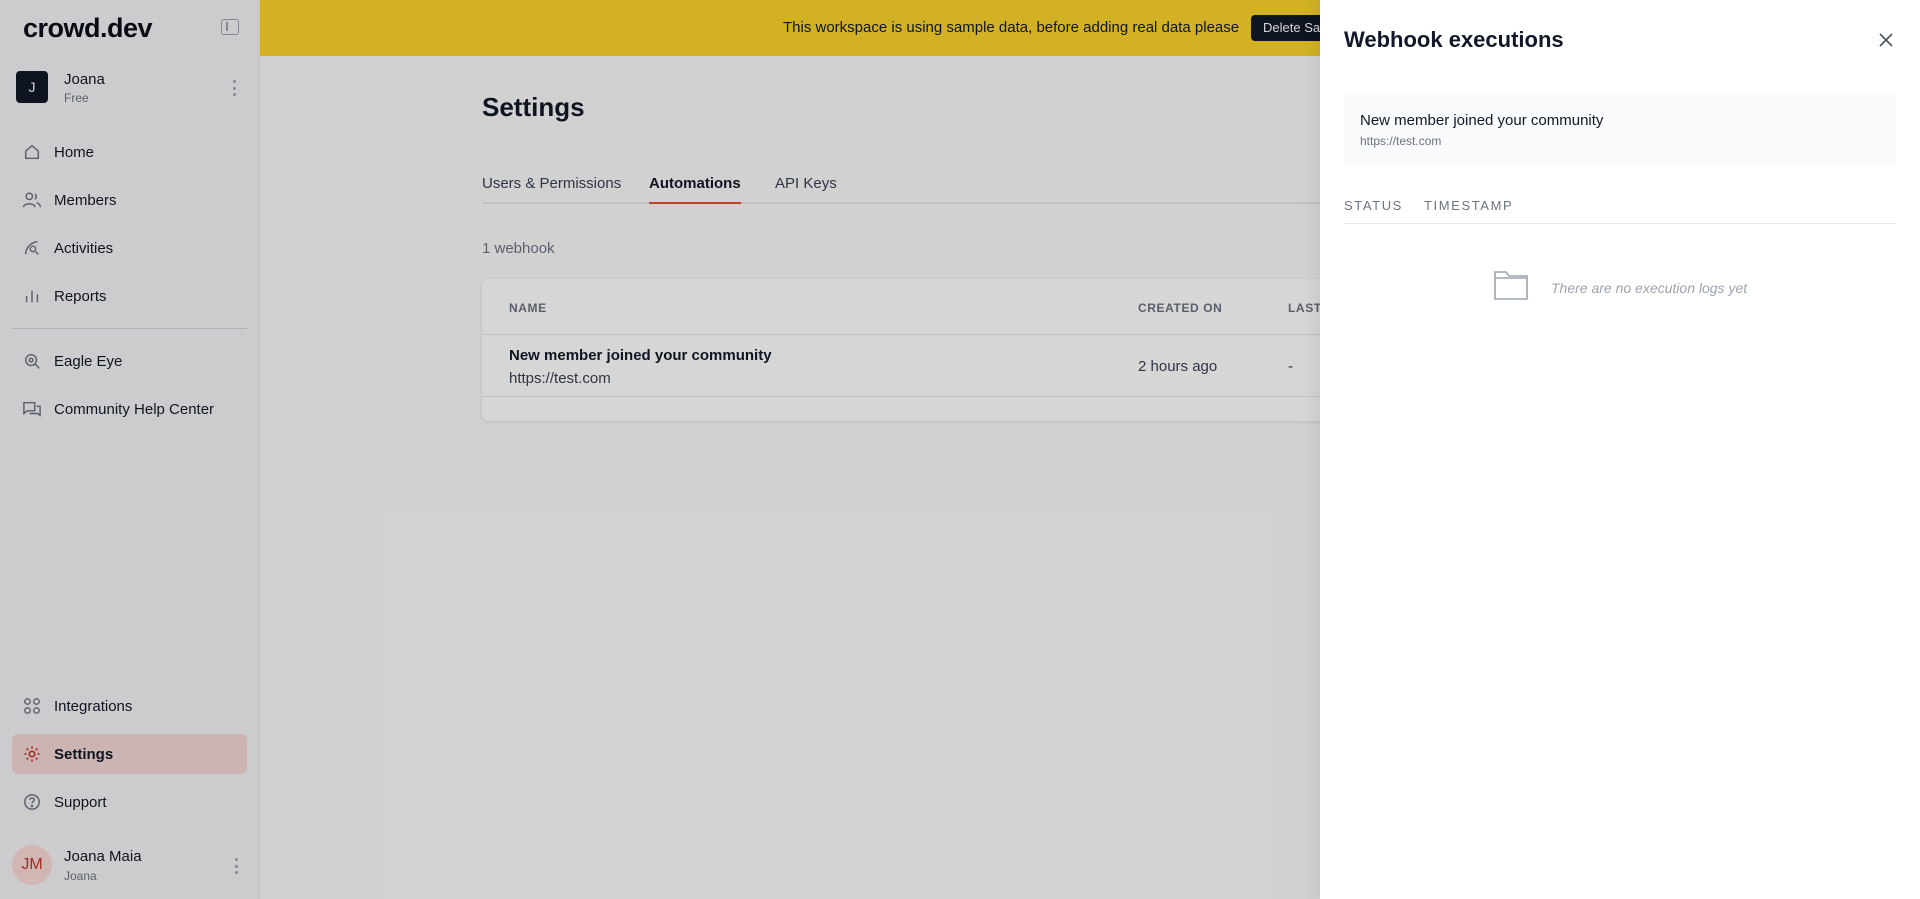 The height and width of the screenshot is (899, 1920). I want to click on close-icon, so click(1886, 40).